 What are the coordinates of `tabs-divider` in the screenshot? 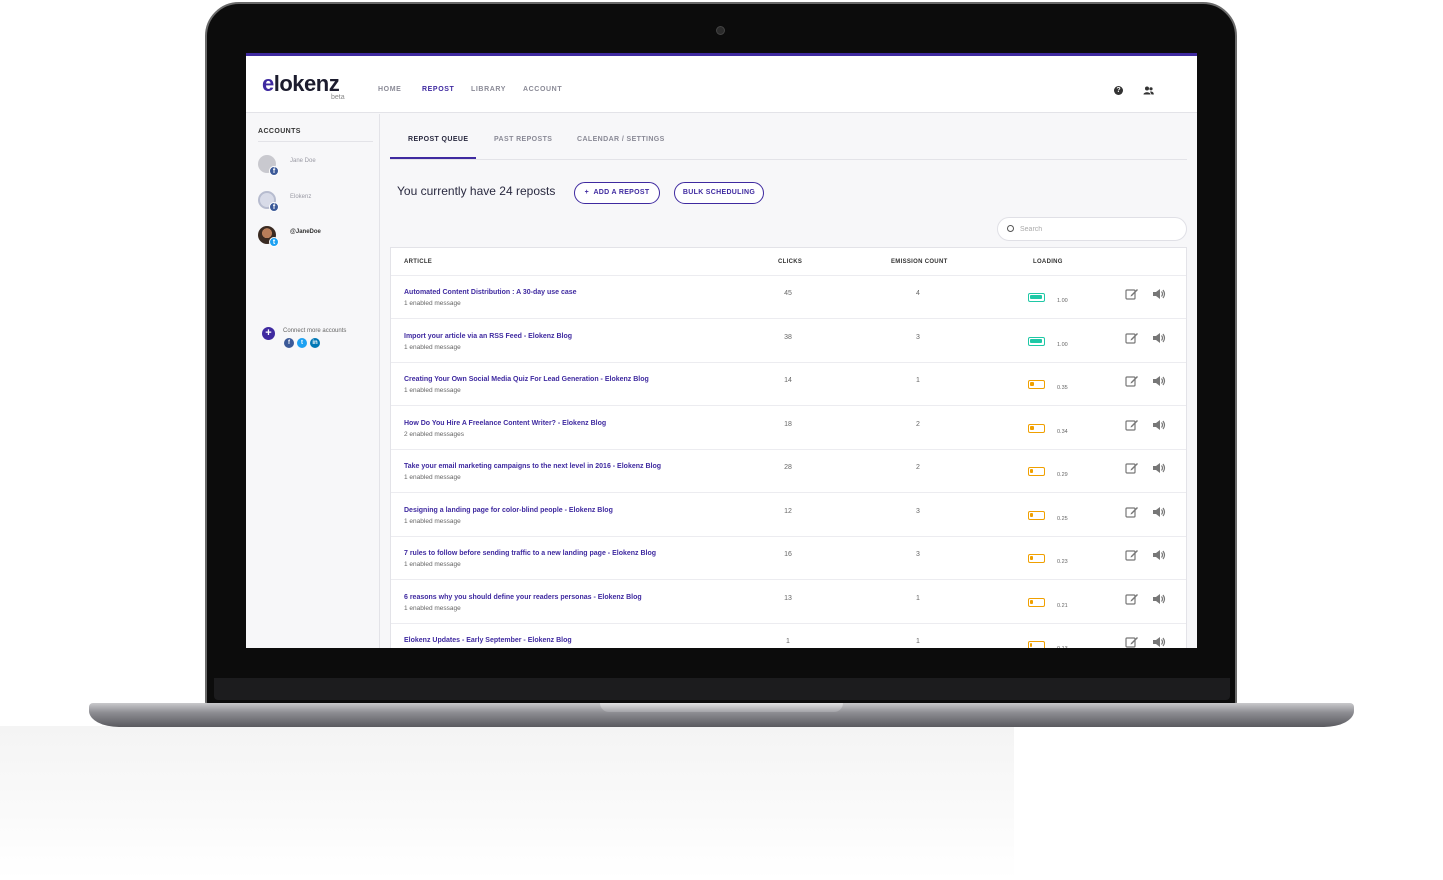 It's located at (788, 159).